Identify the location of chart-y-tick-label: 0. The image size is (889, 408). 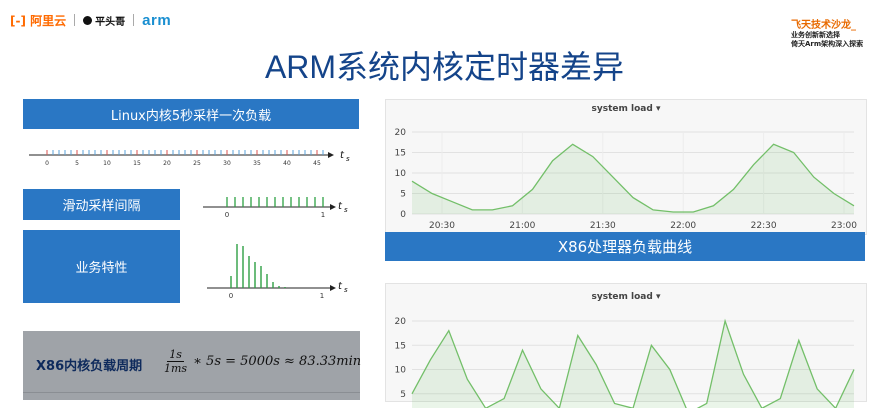
(403, 215).